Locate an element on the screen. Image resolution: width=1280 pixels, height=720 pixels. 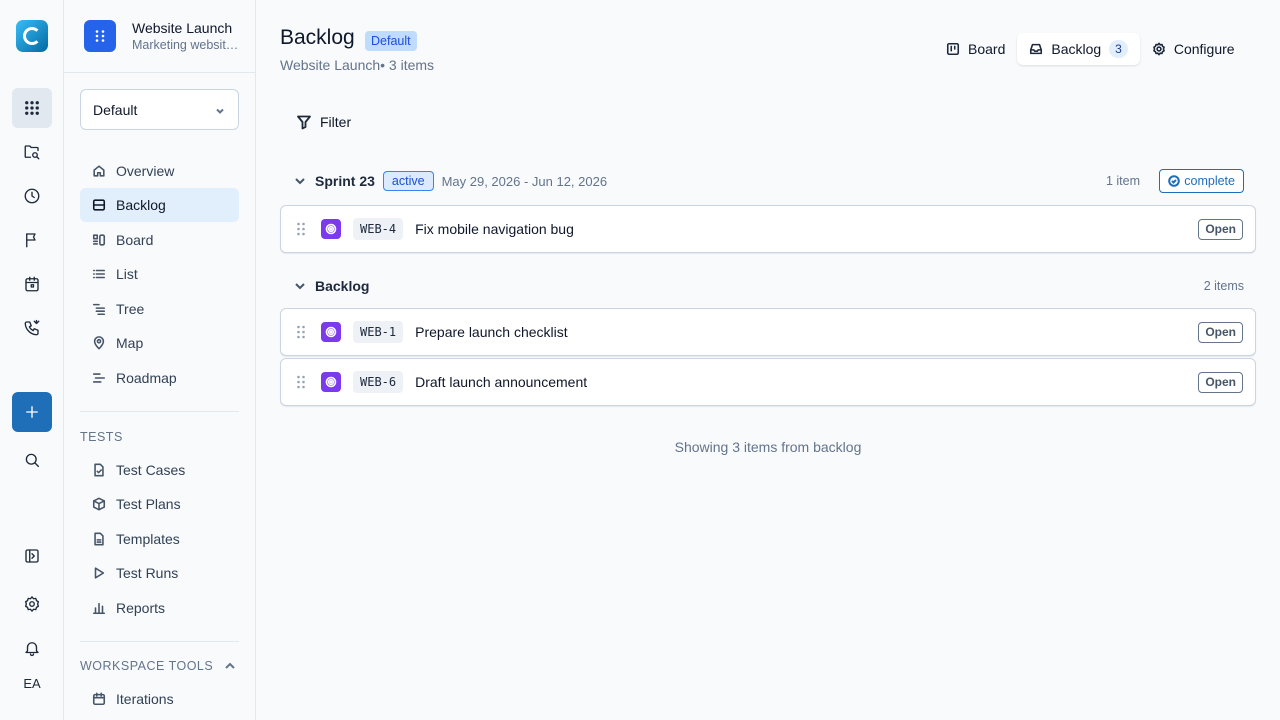
nav-item-backlog: Backlog is located at coordinates (159, 205).